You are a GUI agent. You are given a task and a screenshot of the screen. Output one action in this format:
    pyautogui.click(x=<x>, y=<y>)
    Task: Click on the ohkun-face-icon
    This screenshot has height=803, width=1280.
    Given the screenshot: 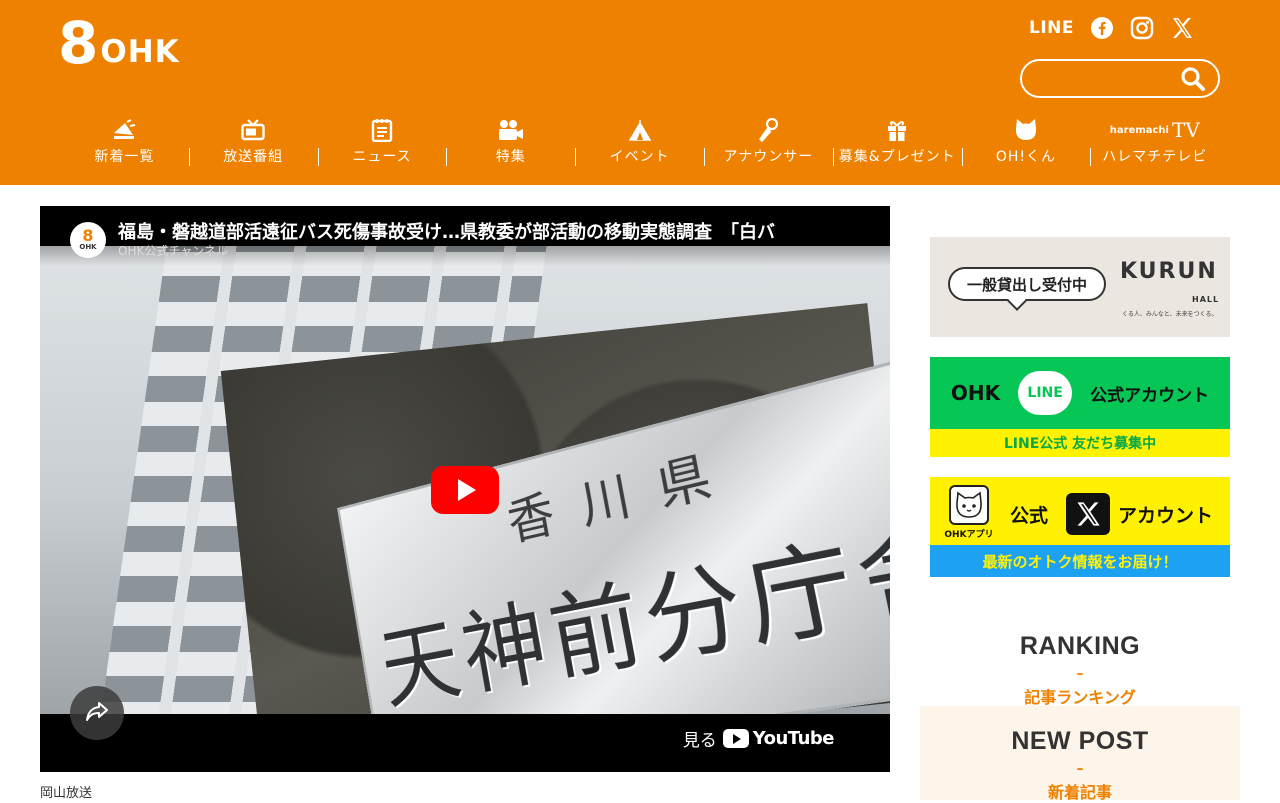 What is the action you would take?
    pyautogui.click(x=969, y=505)
    